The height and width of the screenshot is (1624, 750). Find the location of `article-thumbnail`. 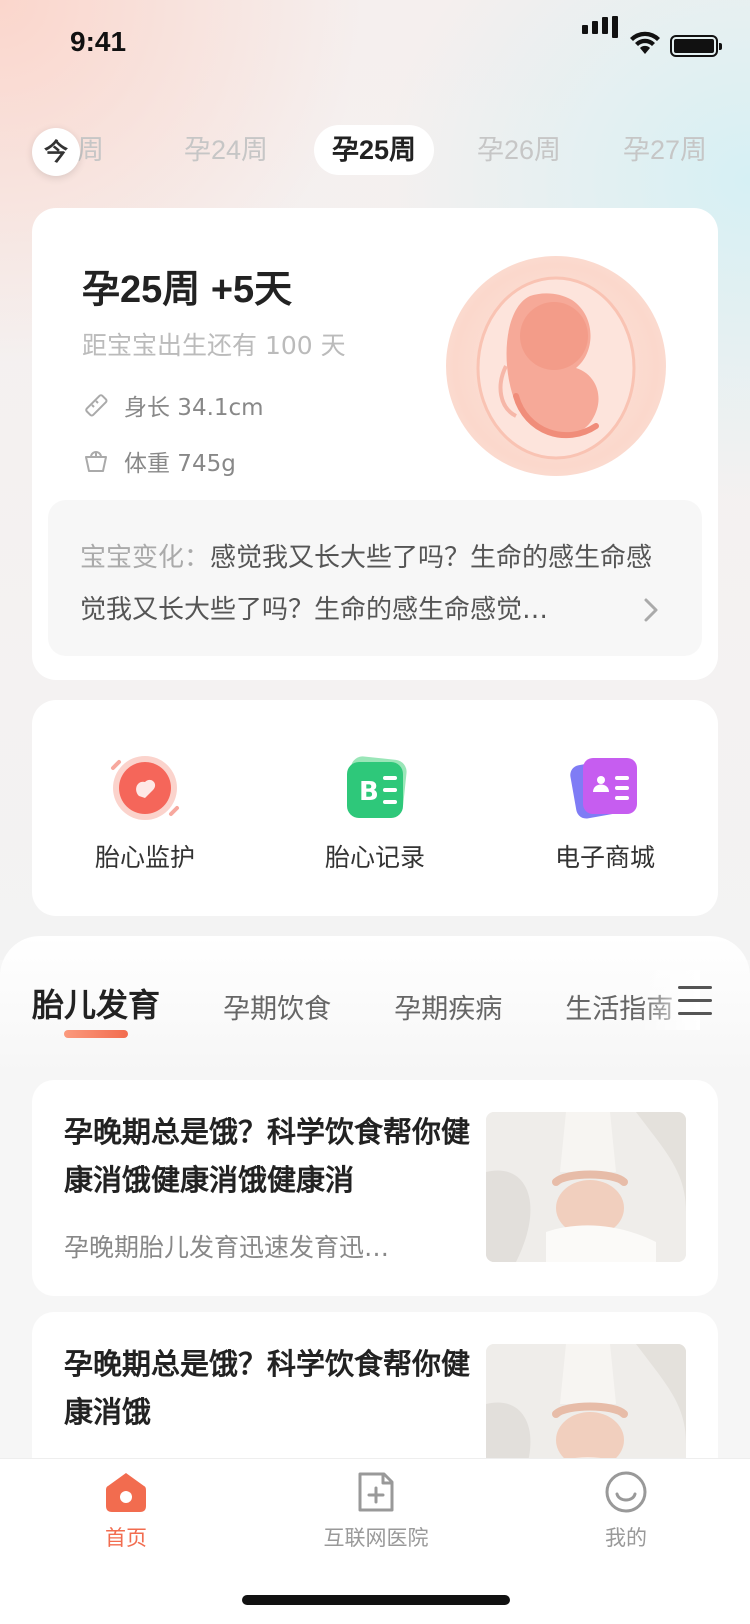

article-thumbnail is located at coordinates (586, 1187).